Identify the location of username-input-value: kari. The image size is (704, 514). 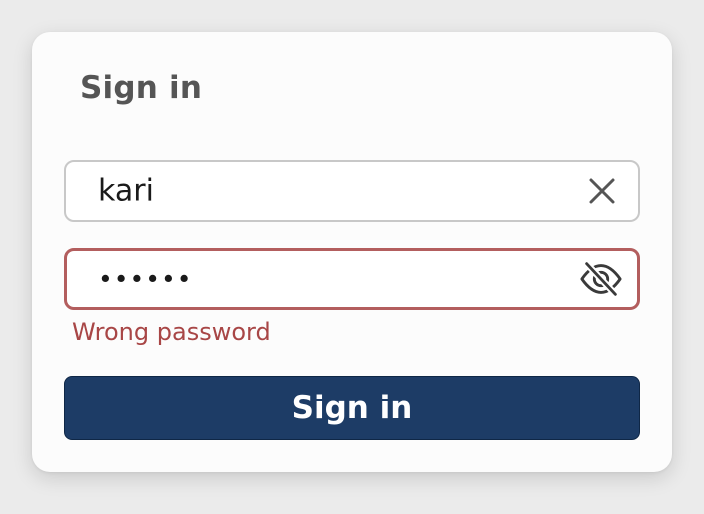
(126, 191).